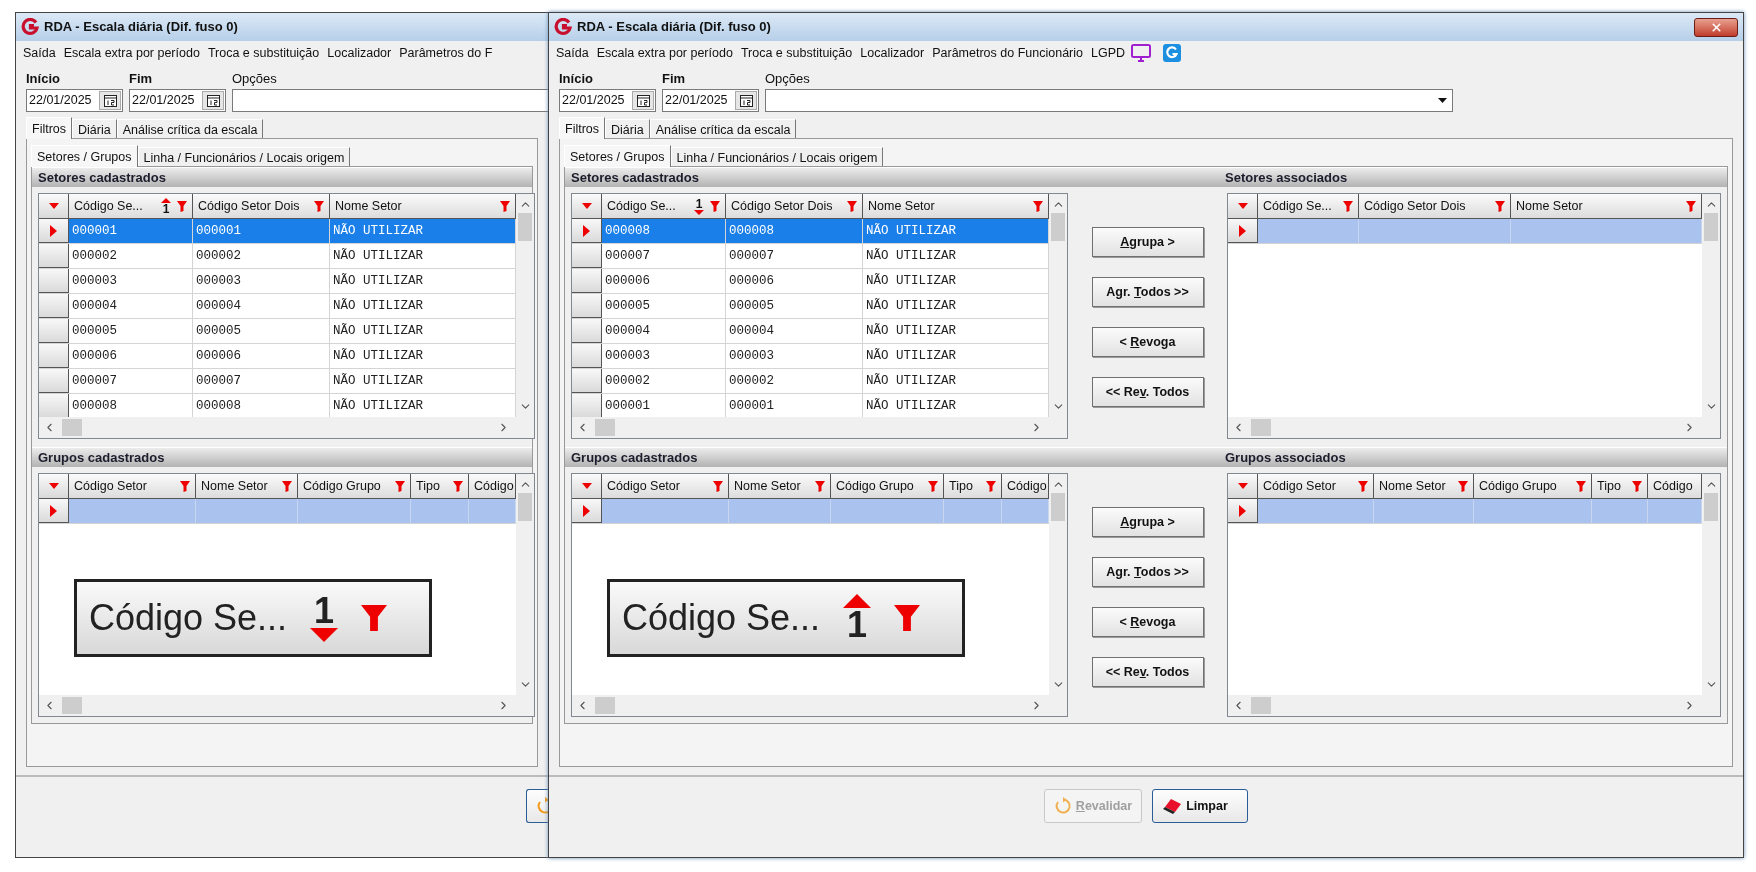  What do you see at coordinates (810, 306) in the screenshot?
I see `table-row: 000005 000005 NÃO UTILIZAR` at bounding box center [810, 306].